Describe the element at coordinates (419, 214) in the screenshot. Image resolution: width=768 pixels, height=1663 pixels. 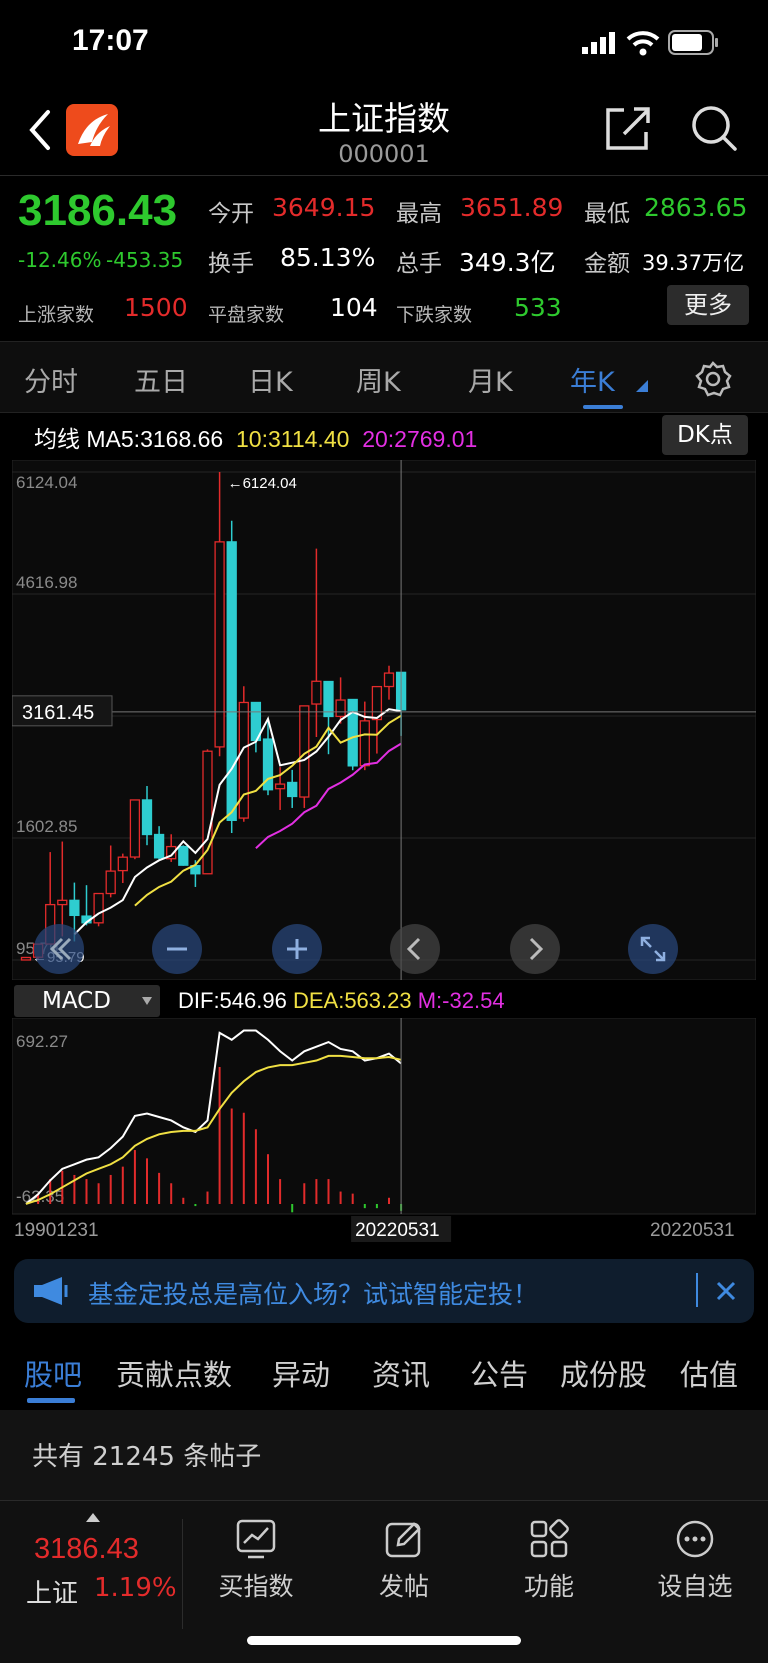
I see `high-label: 最高` at that location.